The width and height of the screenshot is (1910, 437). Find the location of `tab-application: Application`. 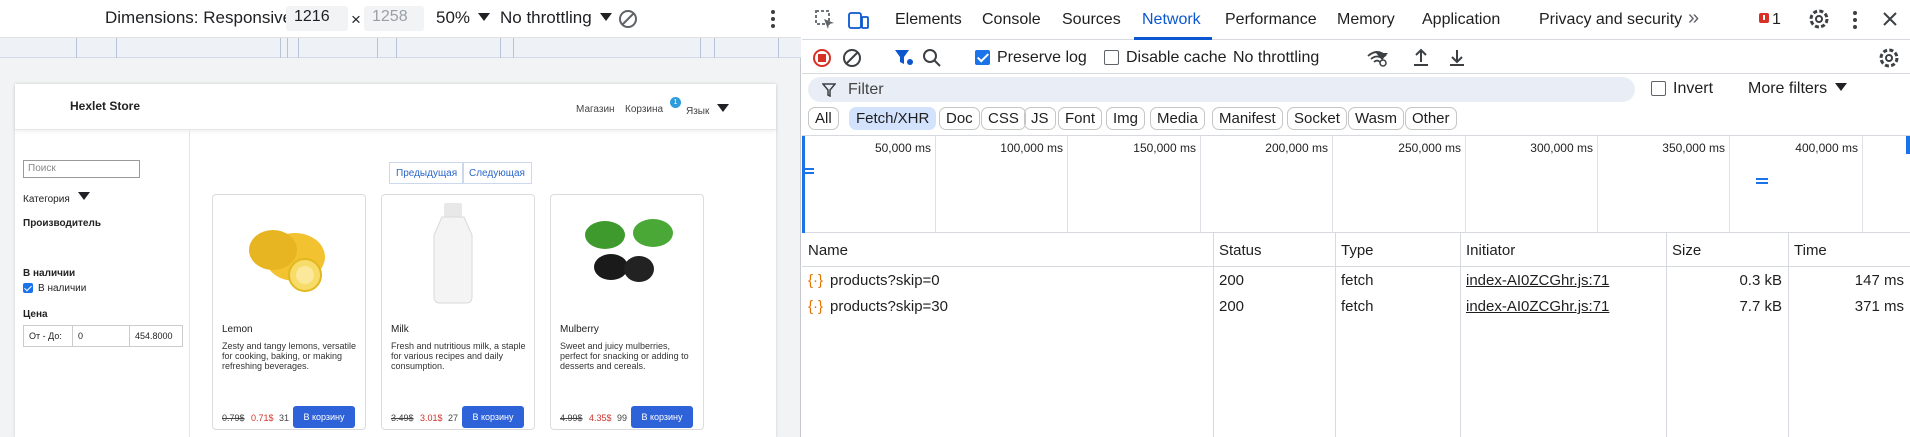

tab-application: Application is located at coordinates (1461, 20).